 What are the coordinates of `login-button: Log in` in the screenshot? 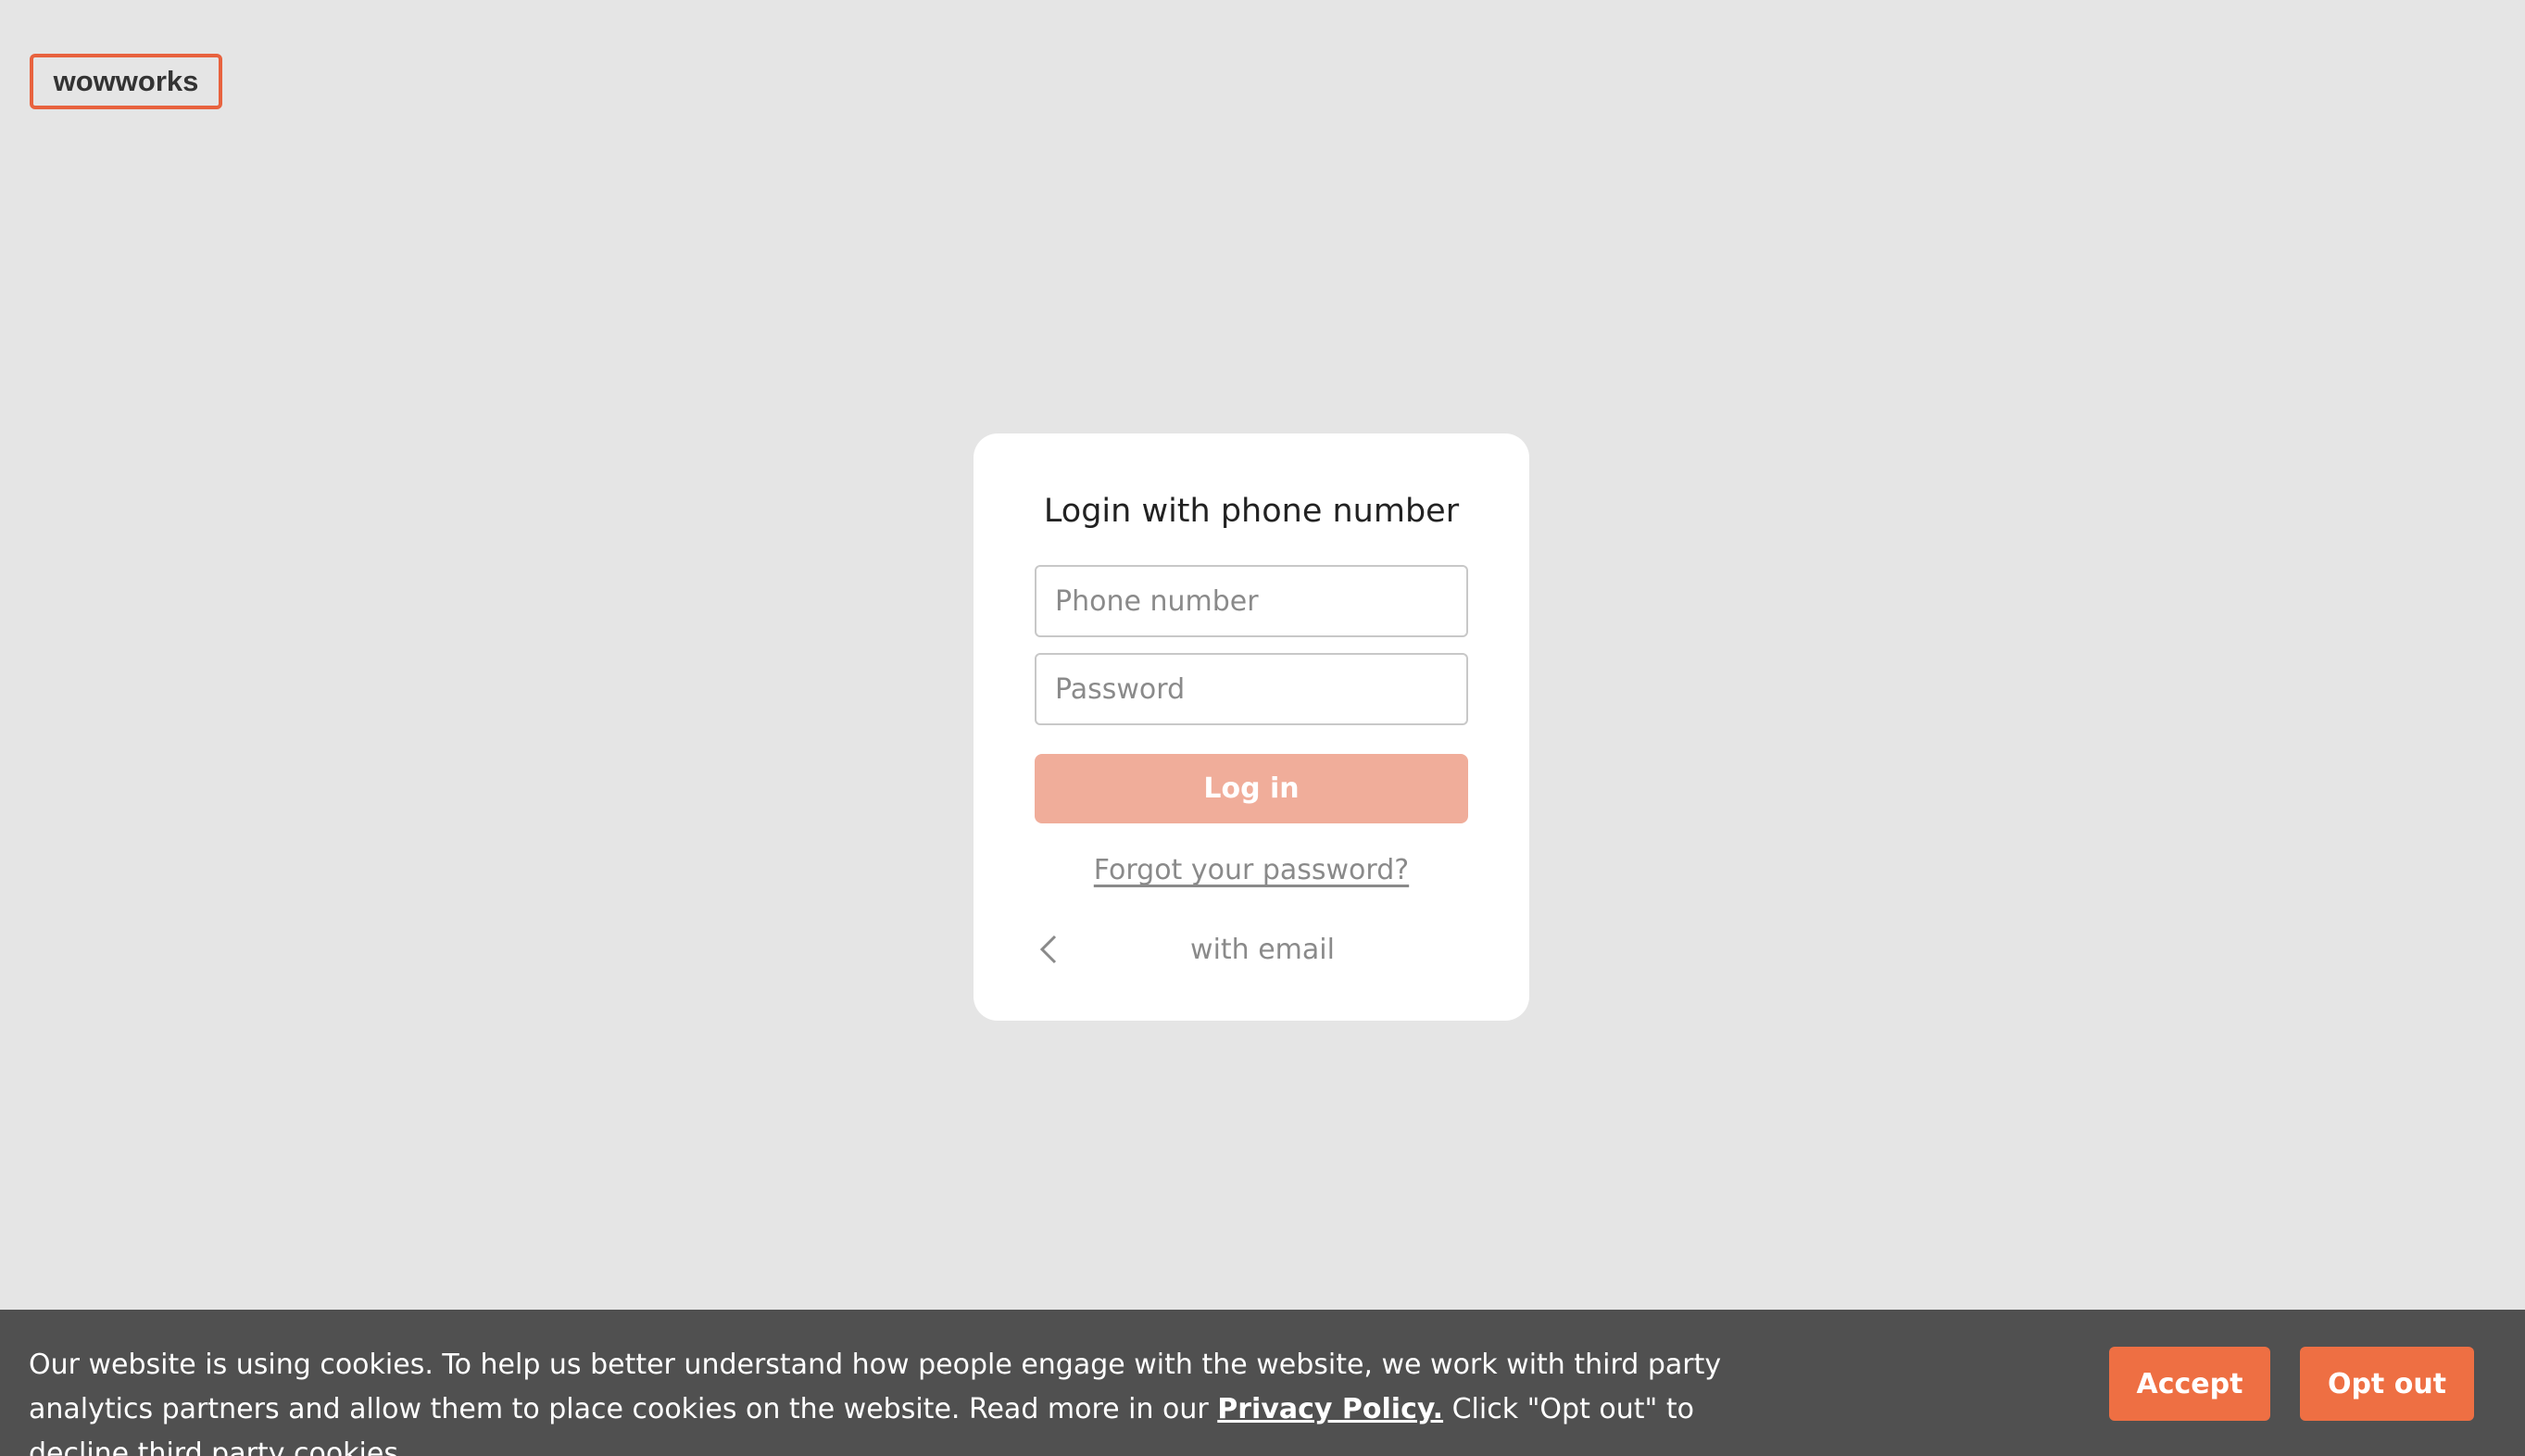 It's located at (1252, 788).